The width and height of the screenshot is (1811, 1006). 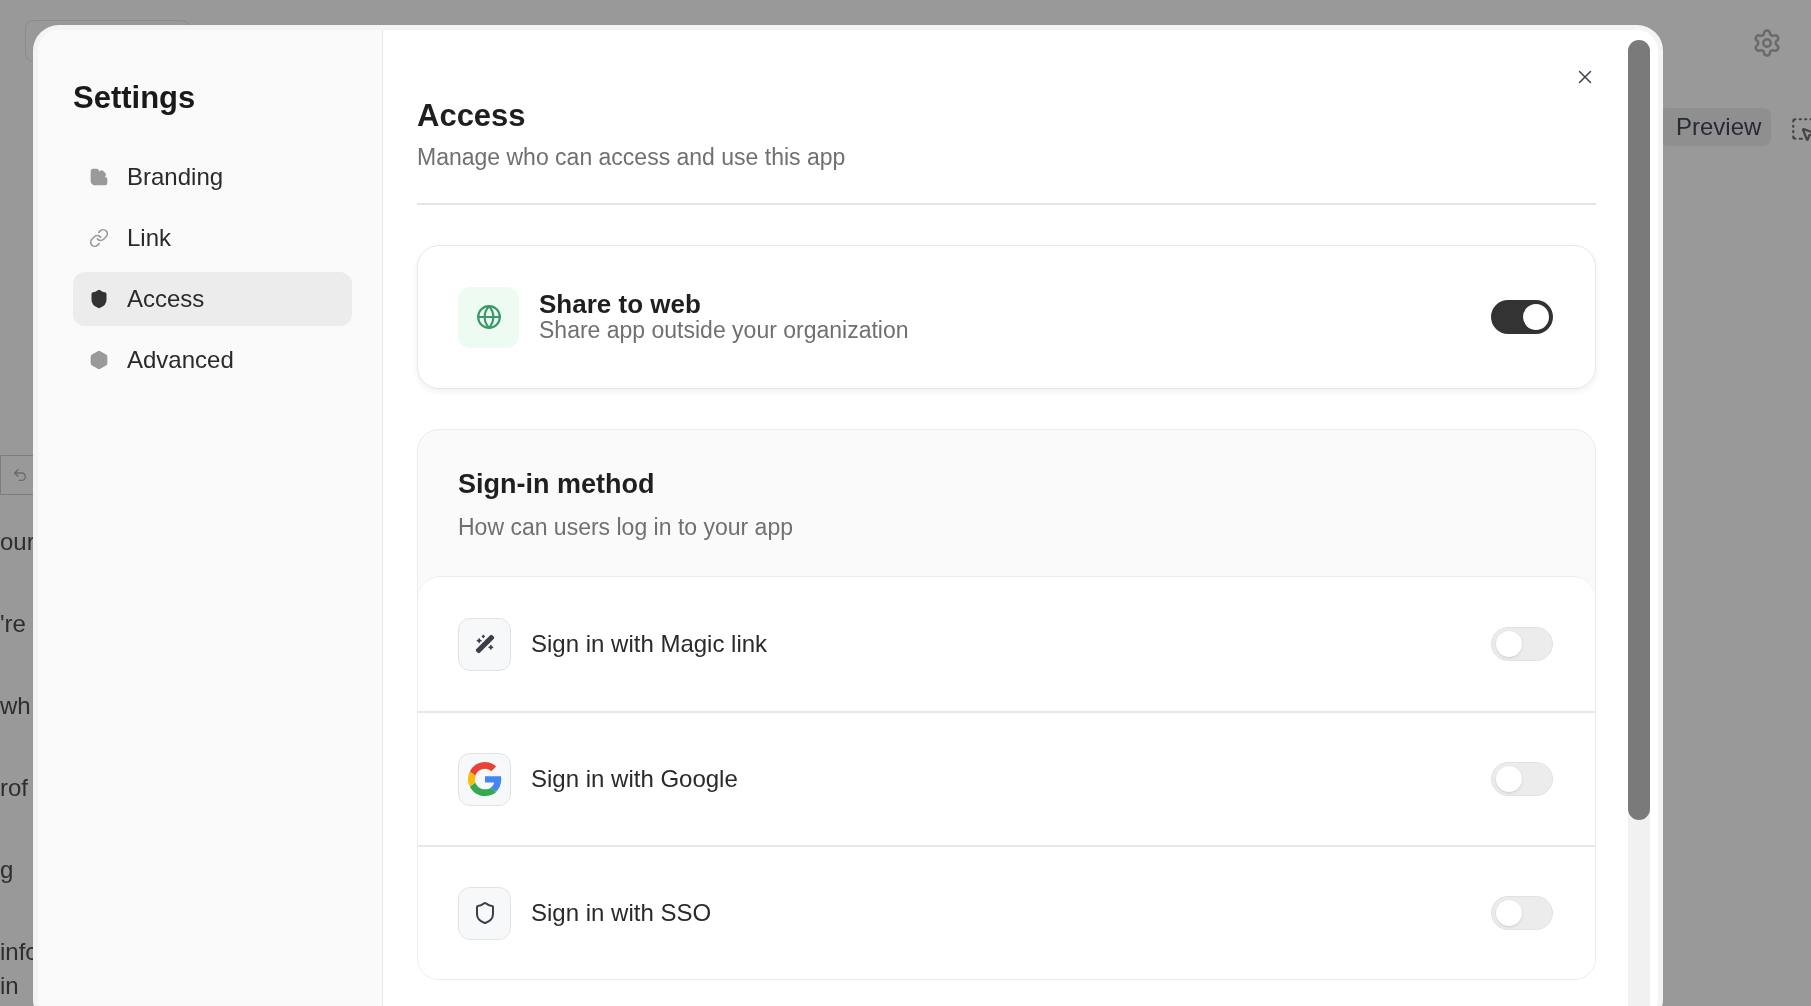 What do you see at coordinates (18, 542) in the screenshot?
I see `background-text: our` at bounding box center [18, 542].